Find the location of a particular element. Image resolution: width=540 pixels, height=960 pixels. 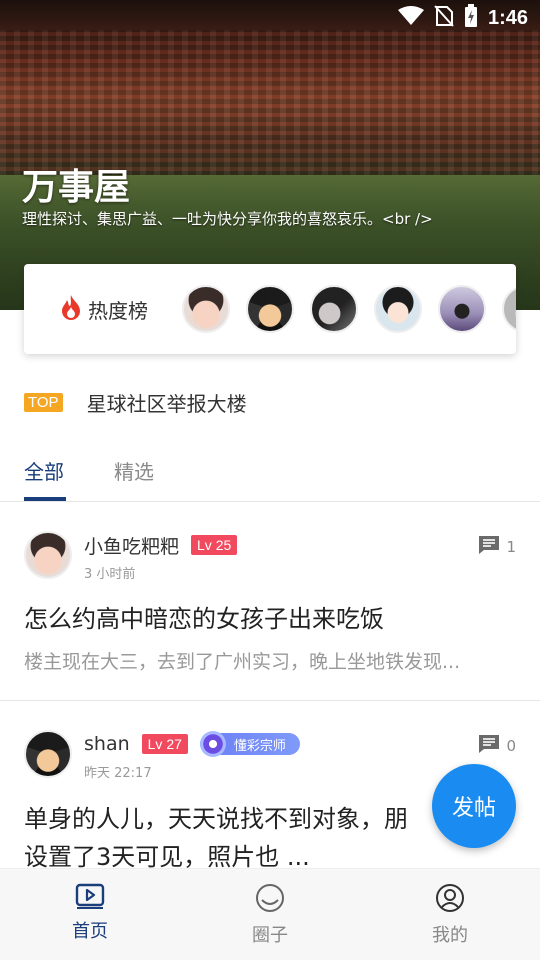

hot-avatar-list is located at coordinates (349, 309).